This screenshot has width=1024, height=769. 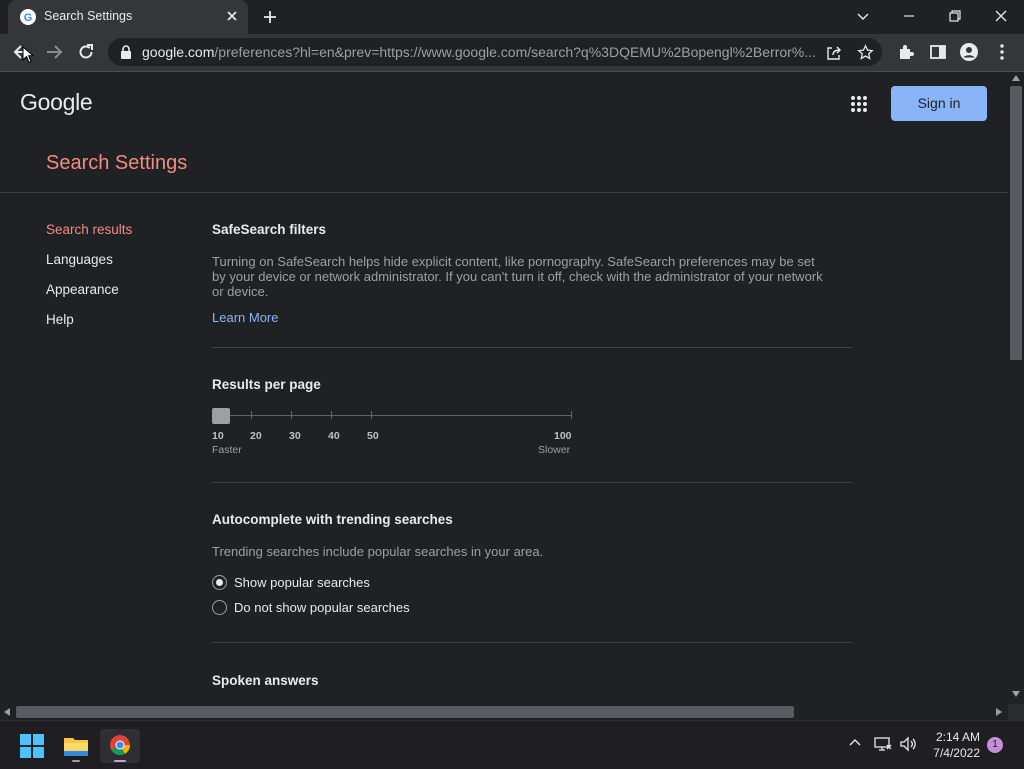 What do you see at coordinates (32, 746) in the screenshot?
I see `start-button` at bounding box center [32, 746].